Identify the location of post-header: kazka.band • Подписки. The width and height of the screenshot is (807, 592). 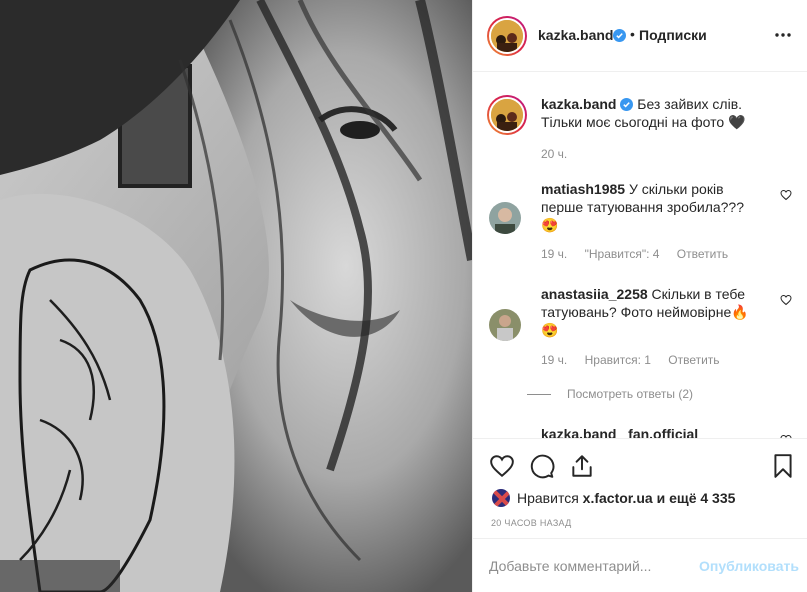
(640, 36).